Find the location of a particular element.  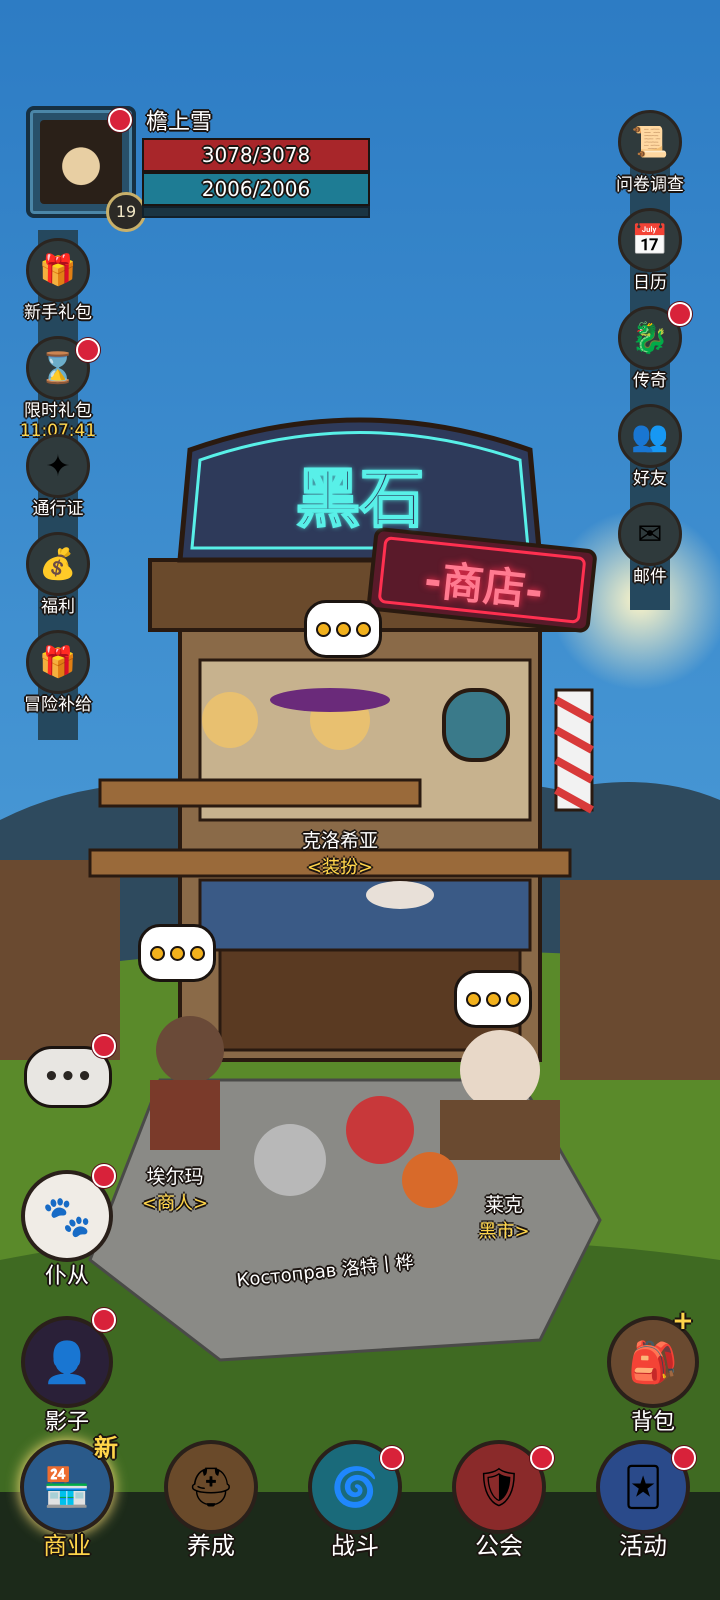

npc-clothier: 克洛希亚 <装扮> is located at coordinates (340, 852).